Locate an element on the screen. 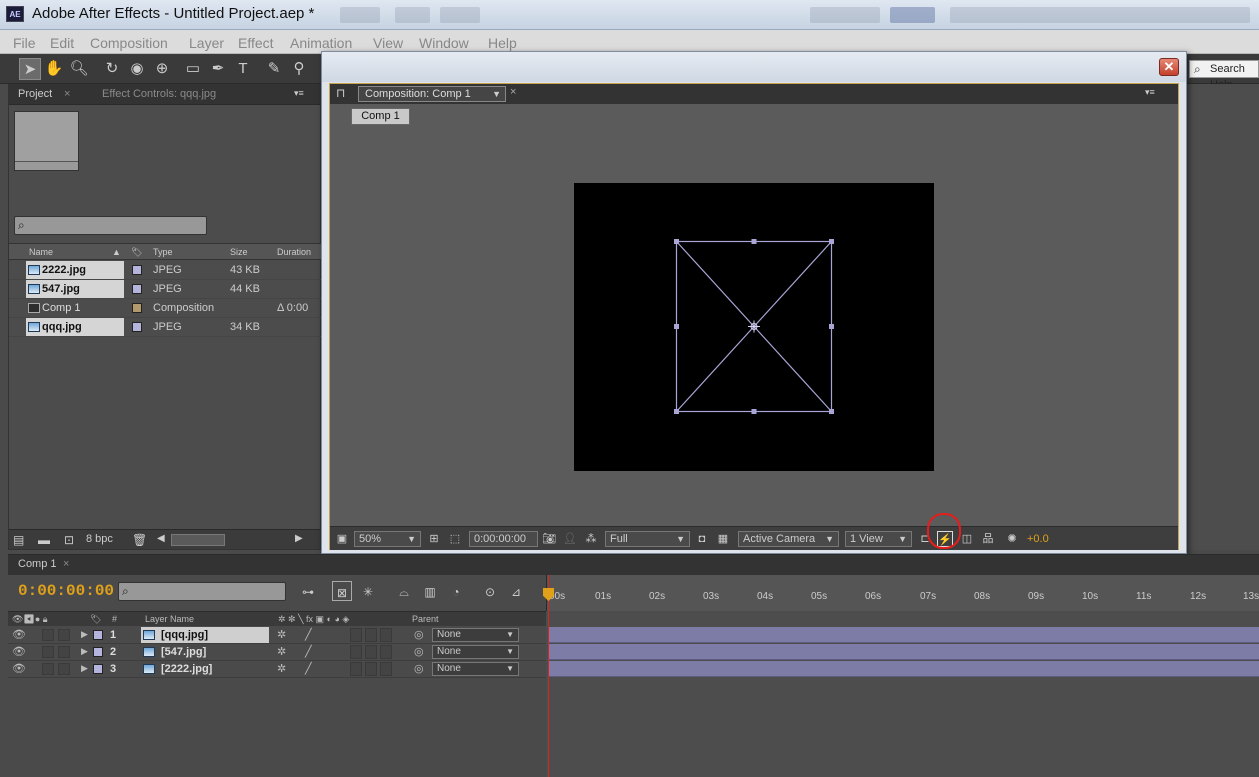 The width and height of the screenshot is (1259, 777). project-item-row: Comp 1 Composition Δ 0:00 is located at coordinates (165, 308).